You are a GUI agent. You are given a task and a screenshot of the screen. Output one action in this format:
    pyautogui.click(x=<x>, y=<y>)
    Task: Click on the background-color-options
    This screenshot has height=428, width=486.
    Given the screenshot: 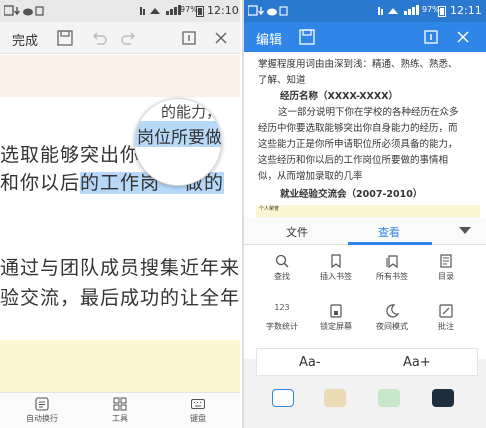 What is the action you would take?
    pyautogui.click(x=367, y=400)
    